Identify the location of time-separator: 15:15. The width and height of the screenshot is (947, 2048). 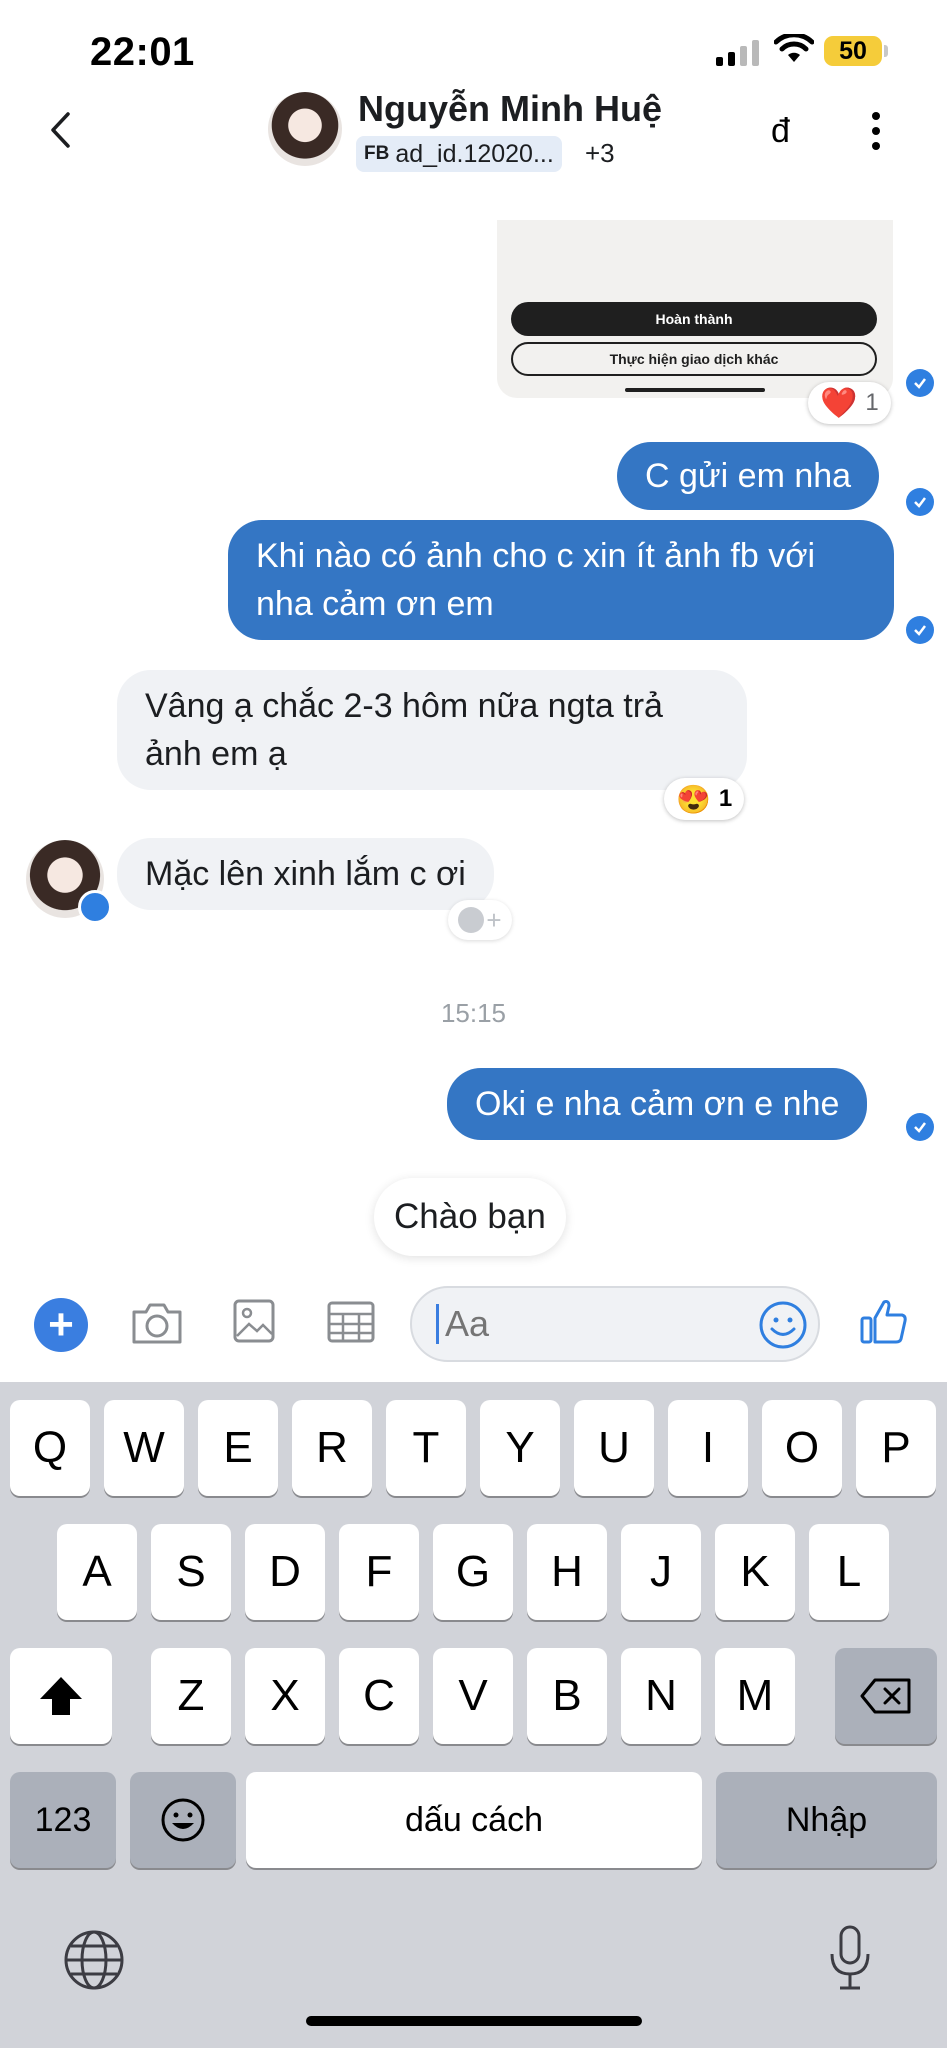
(473, 1013).